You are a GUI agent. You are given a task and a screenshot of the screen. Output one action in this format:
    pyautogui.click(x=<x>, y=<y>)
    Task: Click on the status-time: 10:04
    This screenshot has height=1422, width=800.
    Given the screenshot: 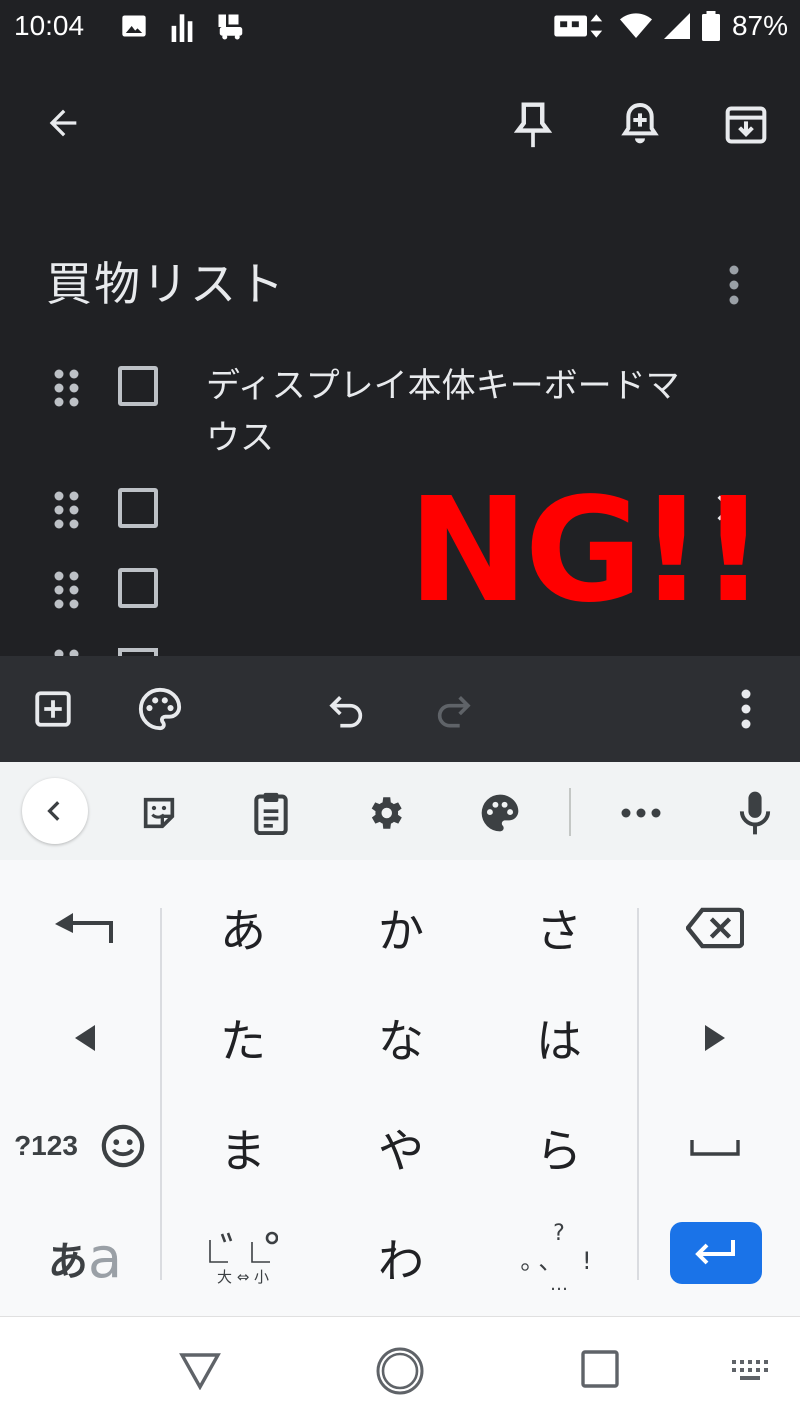 What is the action you would take?
    pyautogui.click(x=49, y=25)
    